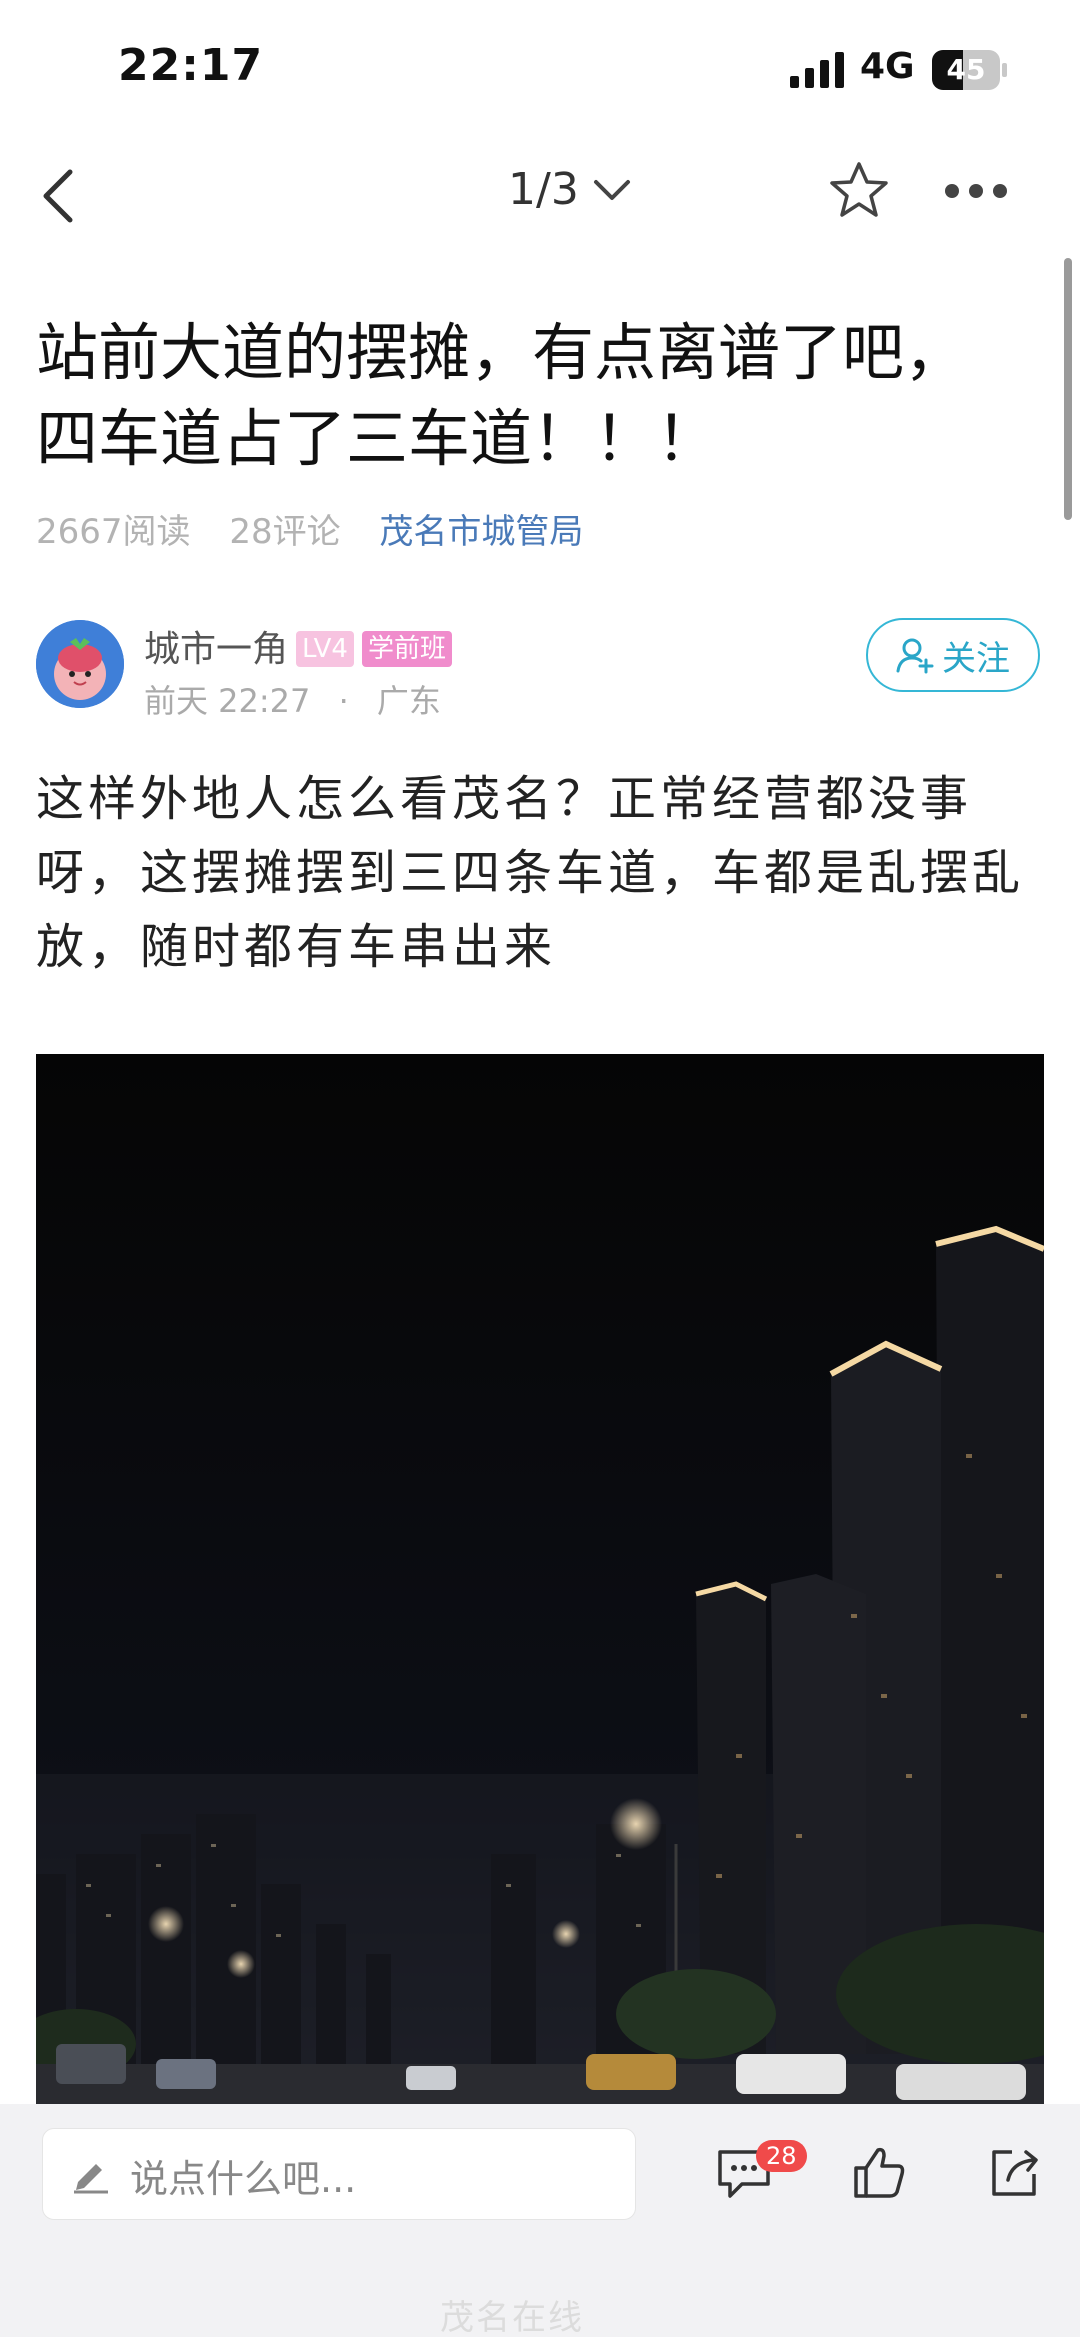 This screenshot has height=2339, width=1080. What do you see at coordinates (113, 532) in the screenshot?
I see `read-count: 2667阅读` at bounding box center [113, 532].